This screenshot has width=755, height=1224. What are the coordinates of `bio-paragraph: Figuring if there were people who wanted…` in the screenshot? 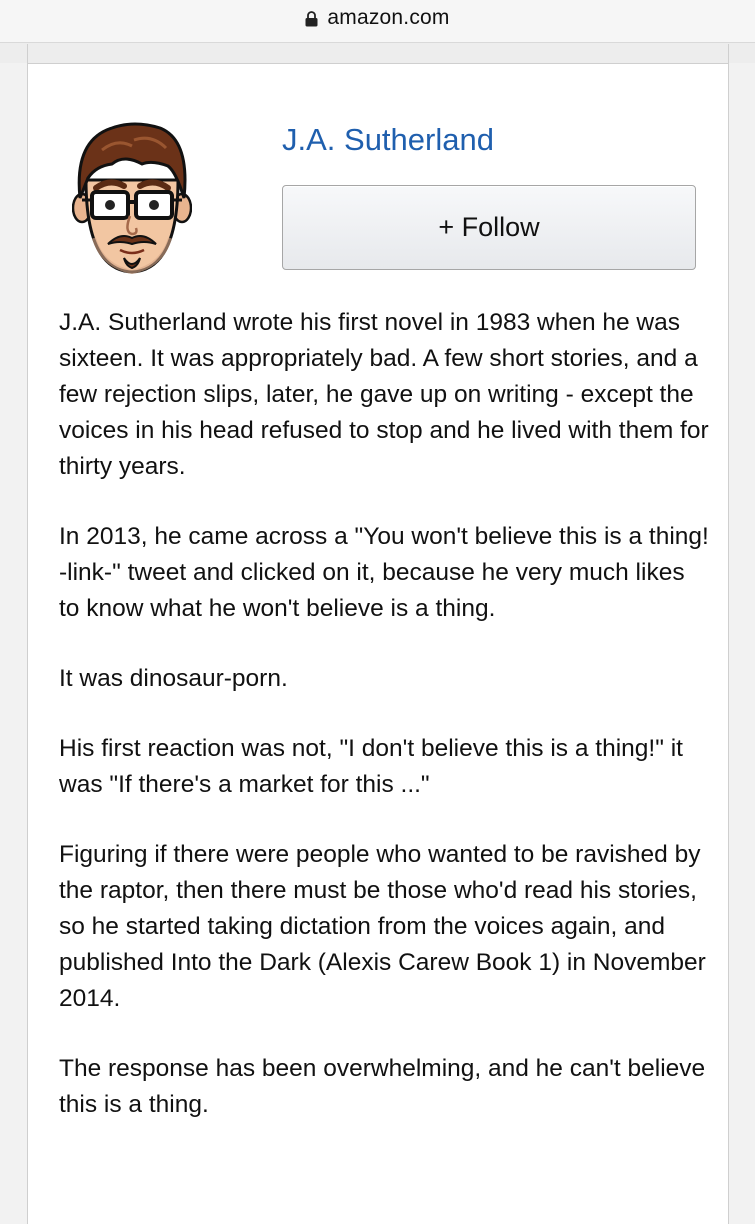 It's located at (382, 926).